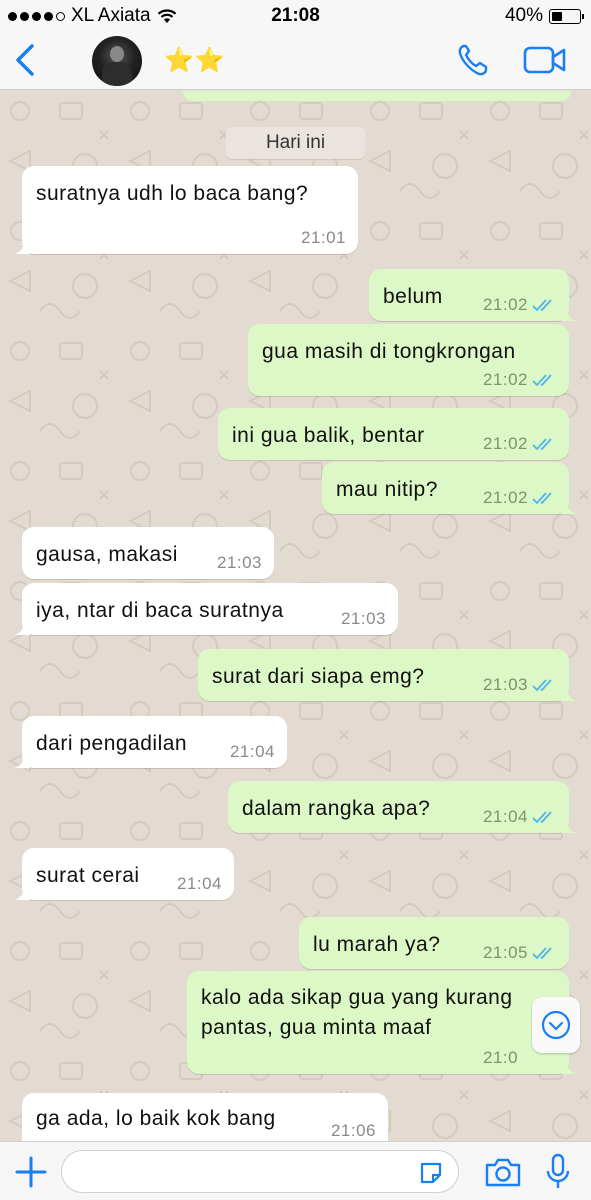 The height and width of the screenshot is (1200, 591). I want to click on message-text: ga ada, lo baik kok bang, so click(156, 1118).